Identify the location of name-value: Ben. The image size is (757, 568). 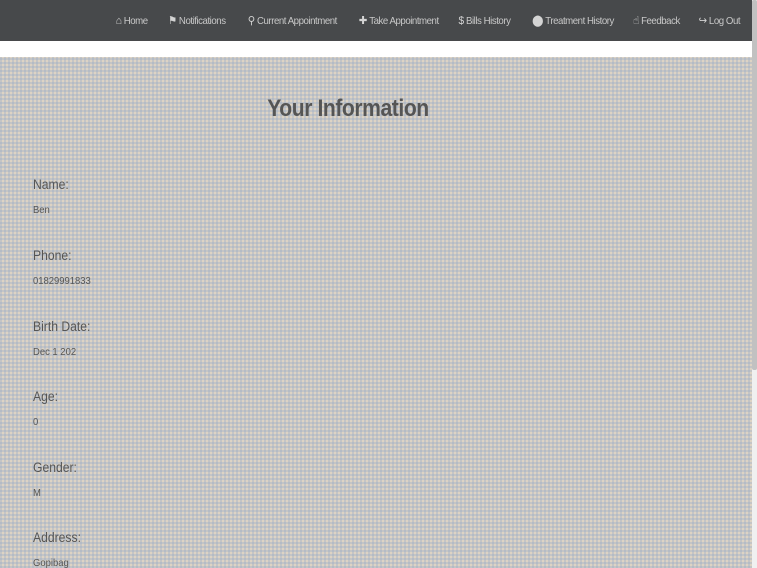
(41, 210).